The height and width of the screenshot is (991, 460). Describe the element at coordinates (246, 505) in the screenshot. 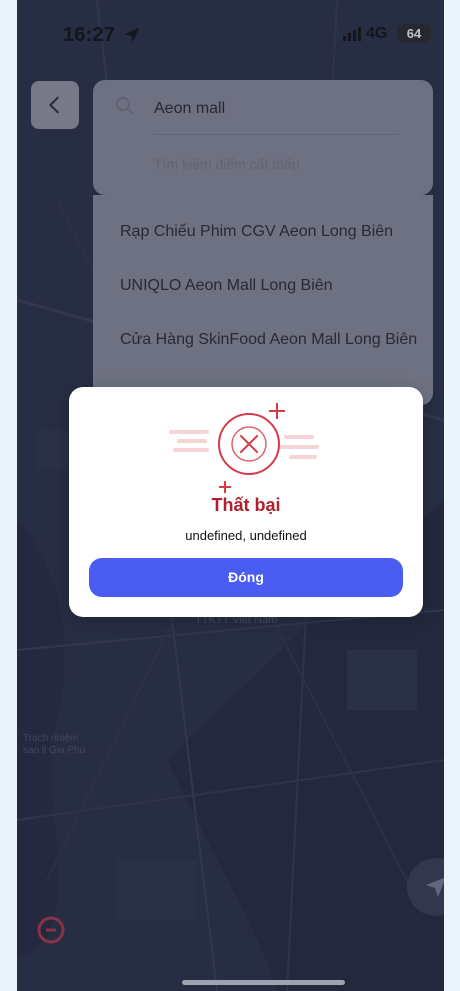

I see `dialog-title: Thất bại` at that location.